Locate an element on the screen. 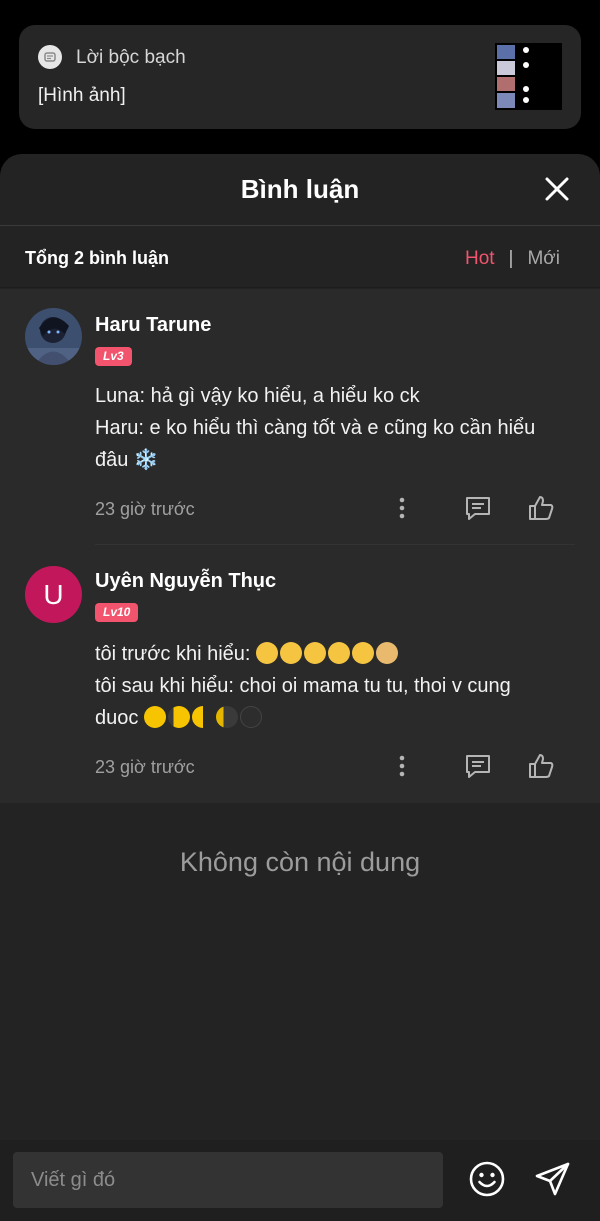 The height and width of the screenshot is (1221, 600). notification-body: [Hình ảnh] is located at coordinates (82, 95).